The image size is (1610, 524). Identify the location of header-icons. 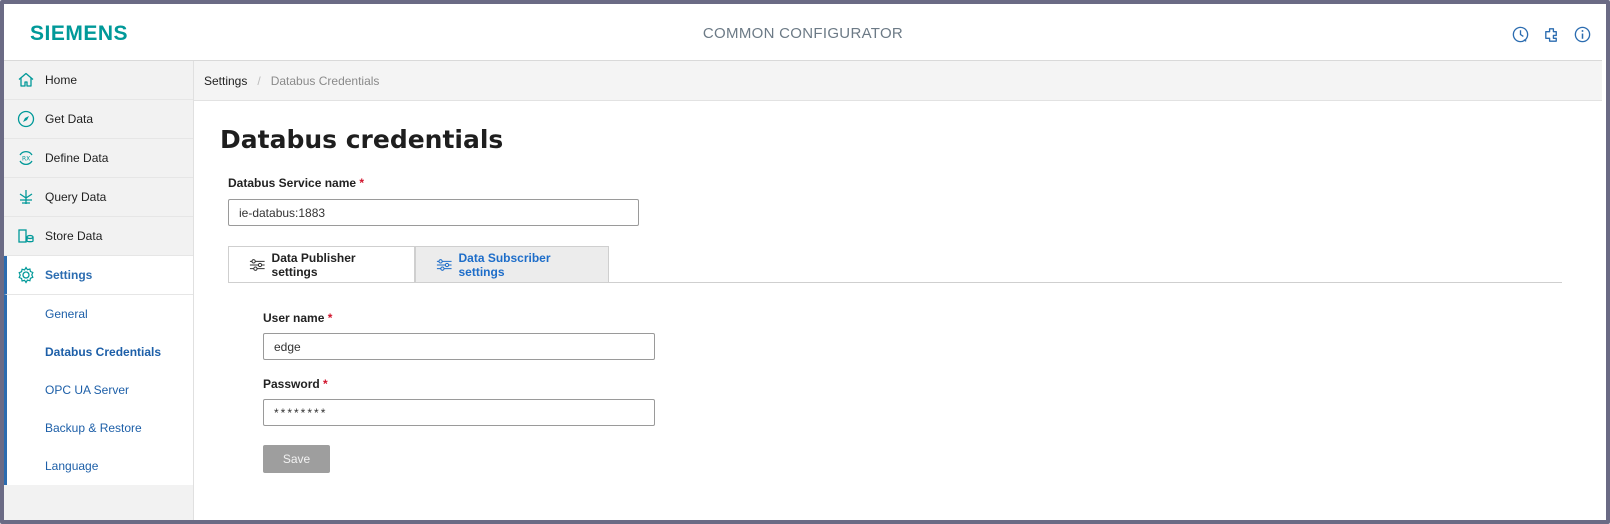
(1551, 34).